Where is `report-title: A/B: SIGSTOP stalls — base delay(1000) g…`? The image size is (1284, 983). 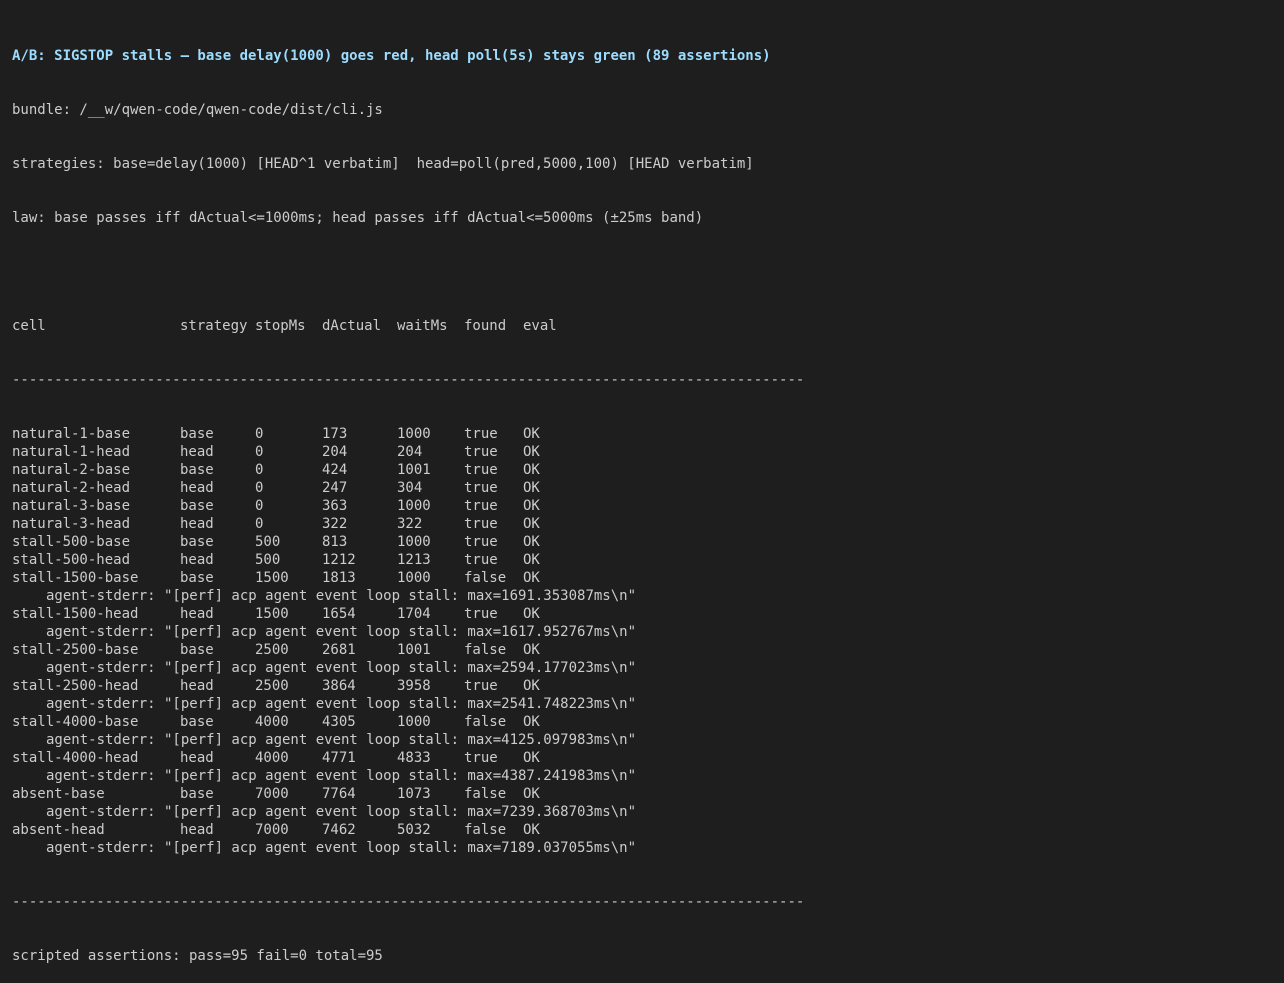
report-title: A/B: SIGSTOP stalls — base delay(1000) g… is located at coordinates (391, 56).